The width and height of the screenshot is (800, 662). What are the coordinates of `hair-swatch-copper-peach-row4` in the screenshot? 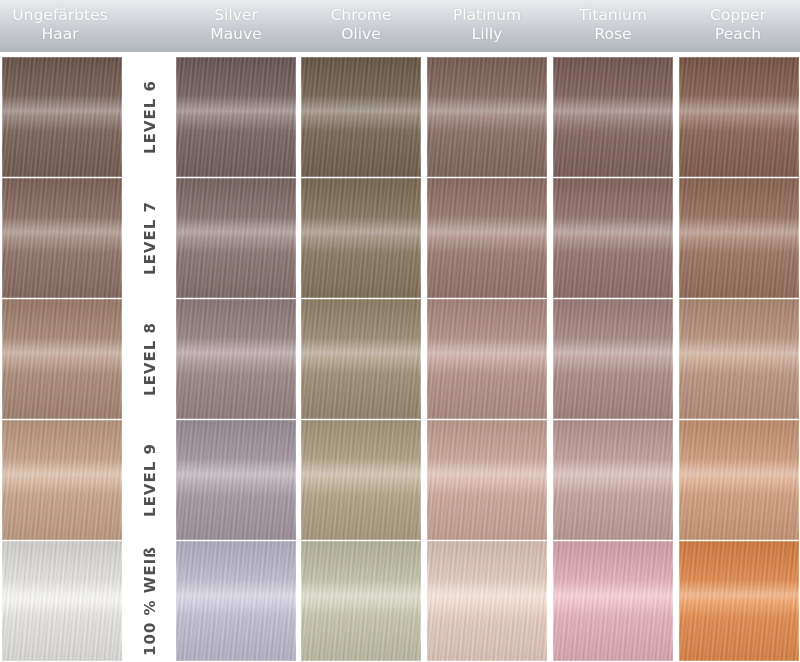 It's located at (739, 480).